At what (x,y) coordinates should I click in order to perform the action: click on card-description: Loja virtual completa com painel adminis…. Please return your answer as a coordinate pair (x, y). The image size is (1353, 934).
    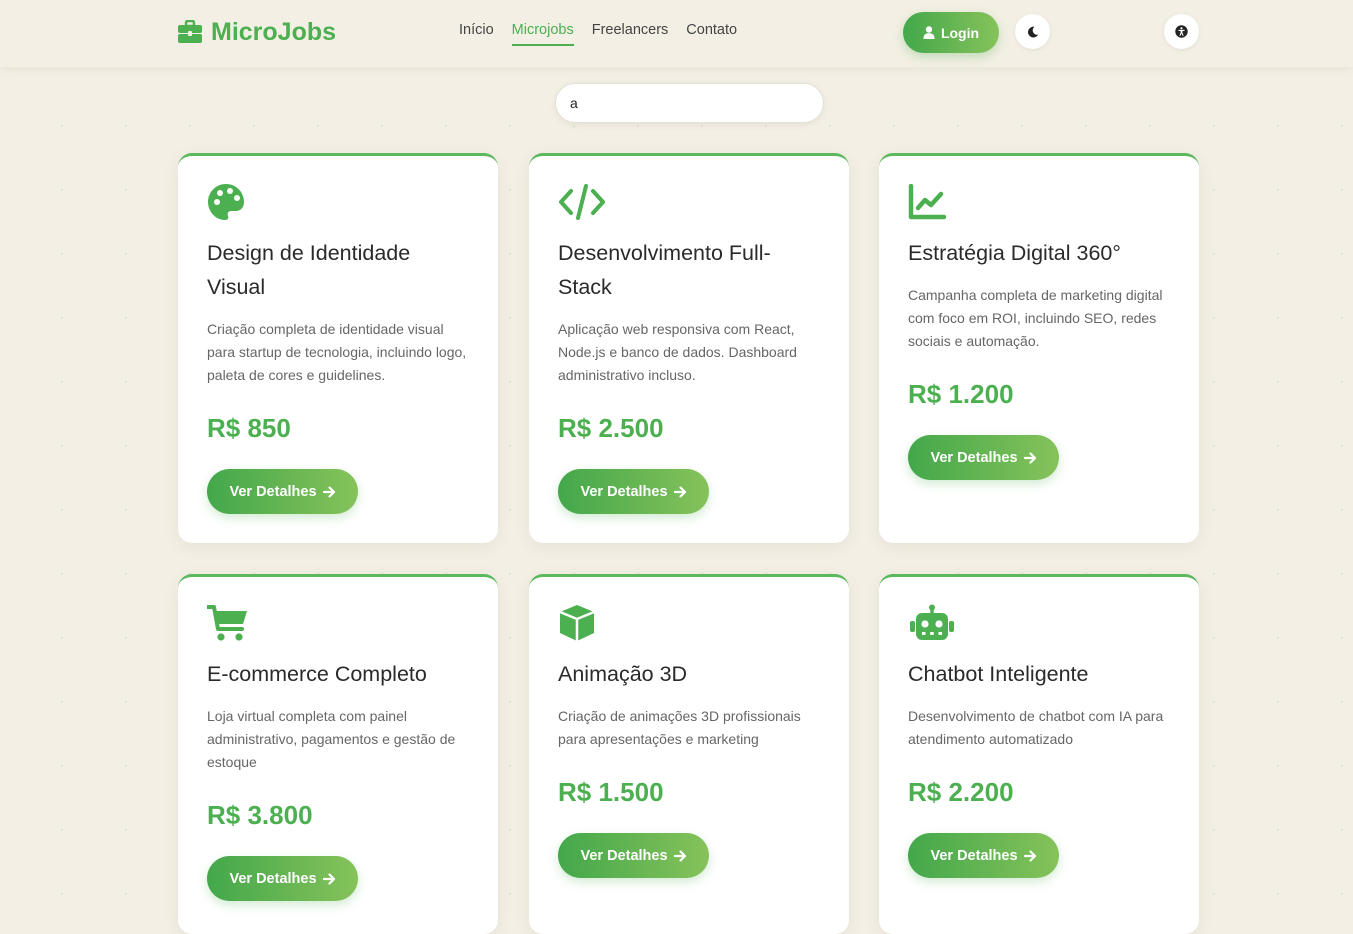
    Looking at the image, I should click on (331, 739).